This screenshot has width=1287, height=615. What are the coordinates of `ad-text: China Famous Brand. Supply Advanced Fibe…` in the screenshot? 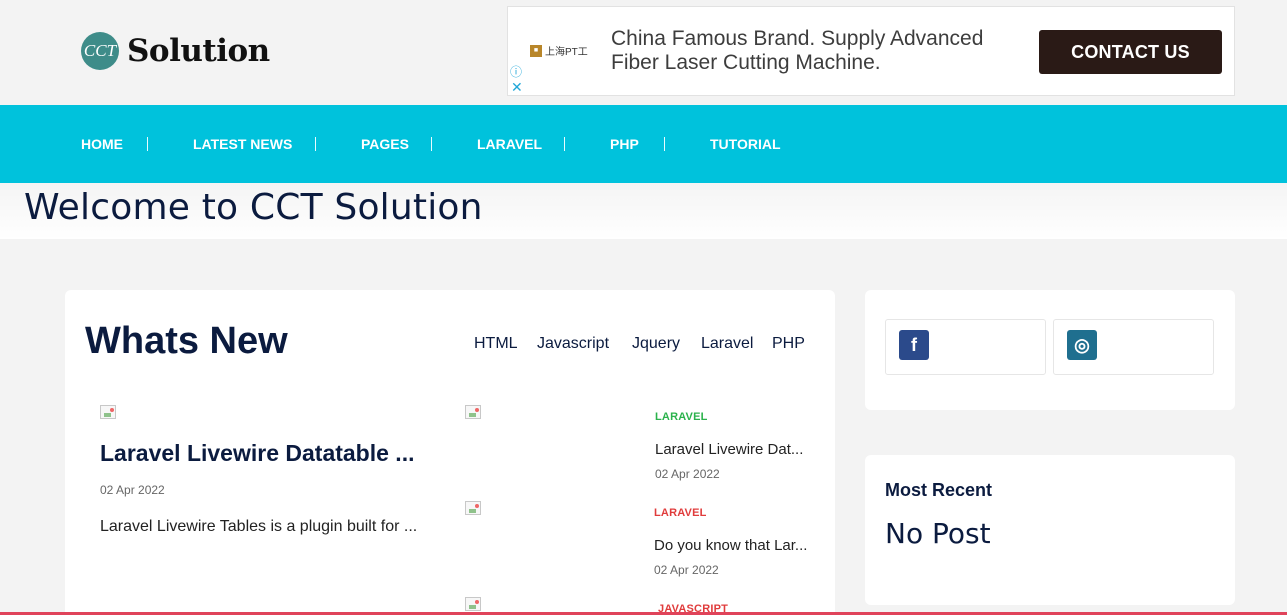 It's located at (821, 51).